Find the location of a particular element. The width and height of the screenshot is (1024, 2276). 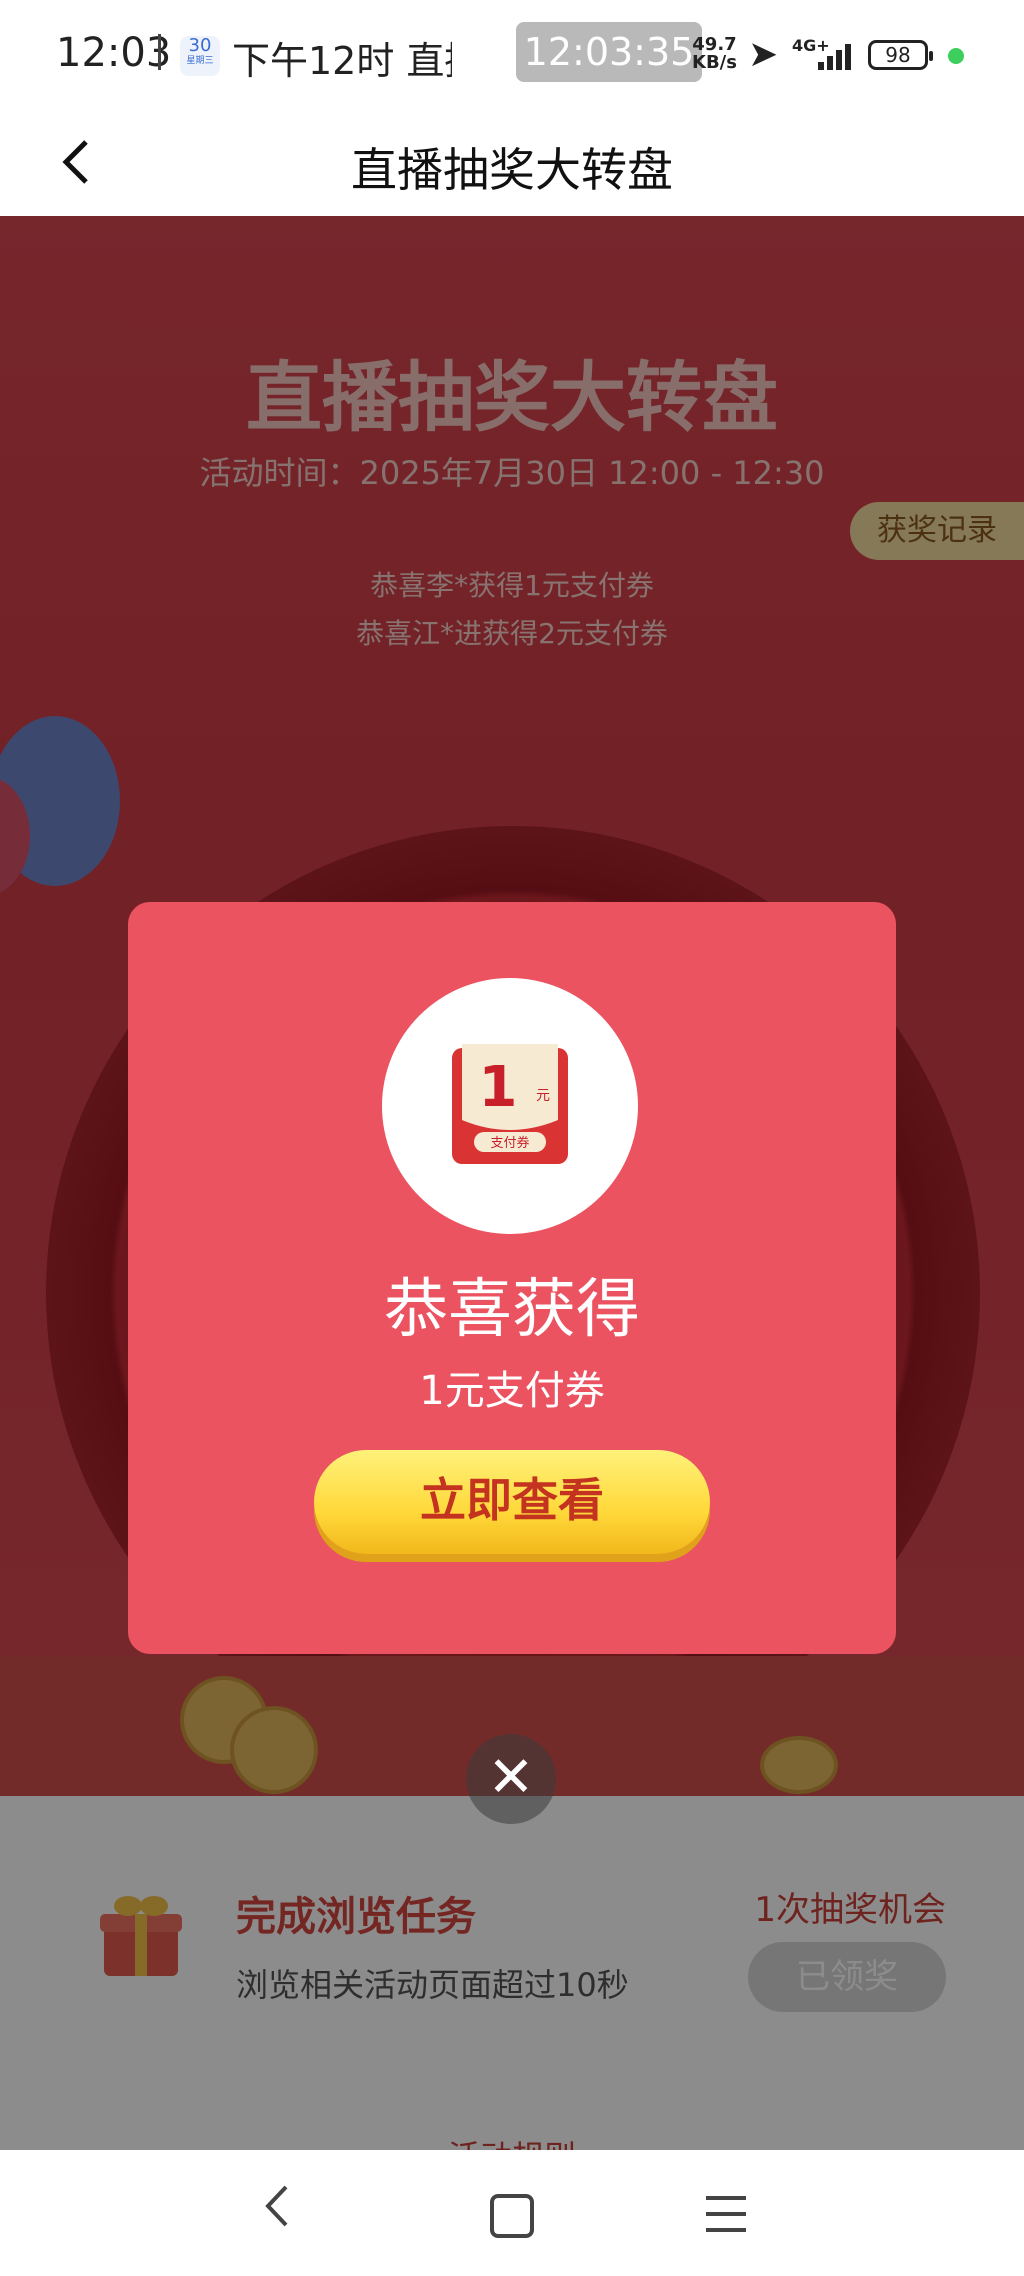

prize-name: 1元支付券 is located at coordinates (512, 1391).